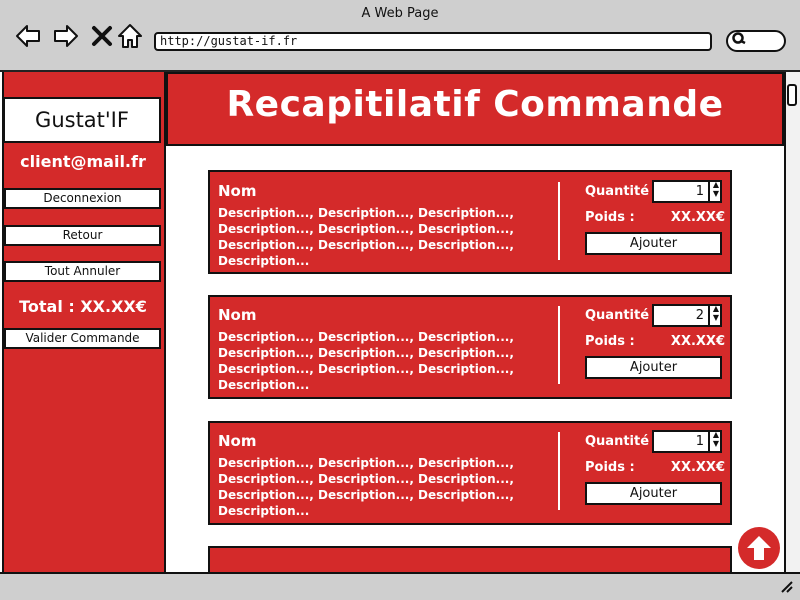 The width and height of the screenshot is (800, 600). What do you see at coordinates (82, 198) in the screenshot?
I see `logout-button: Deconnexion` at bounding box center [82, 198].